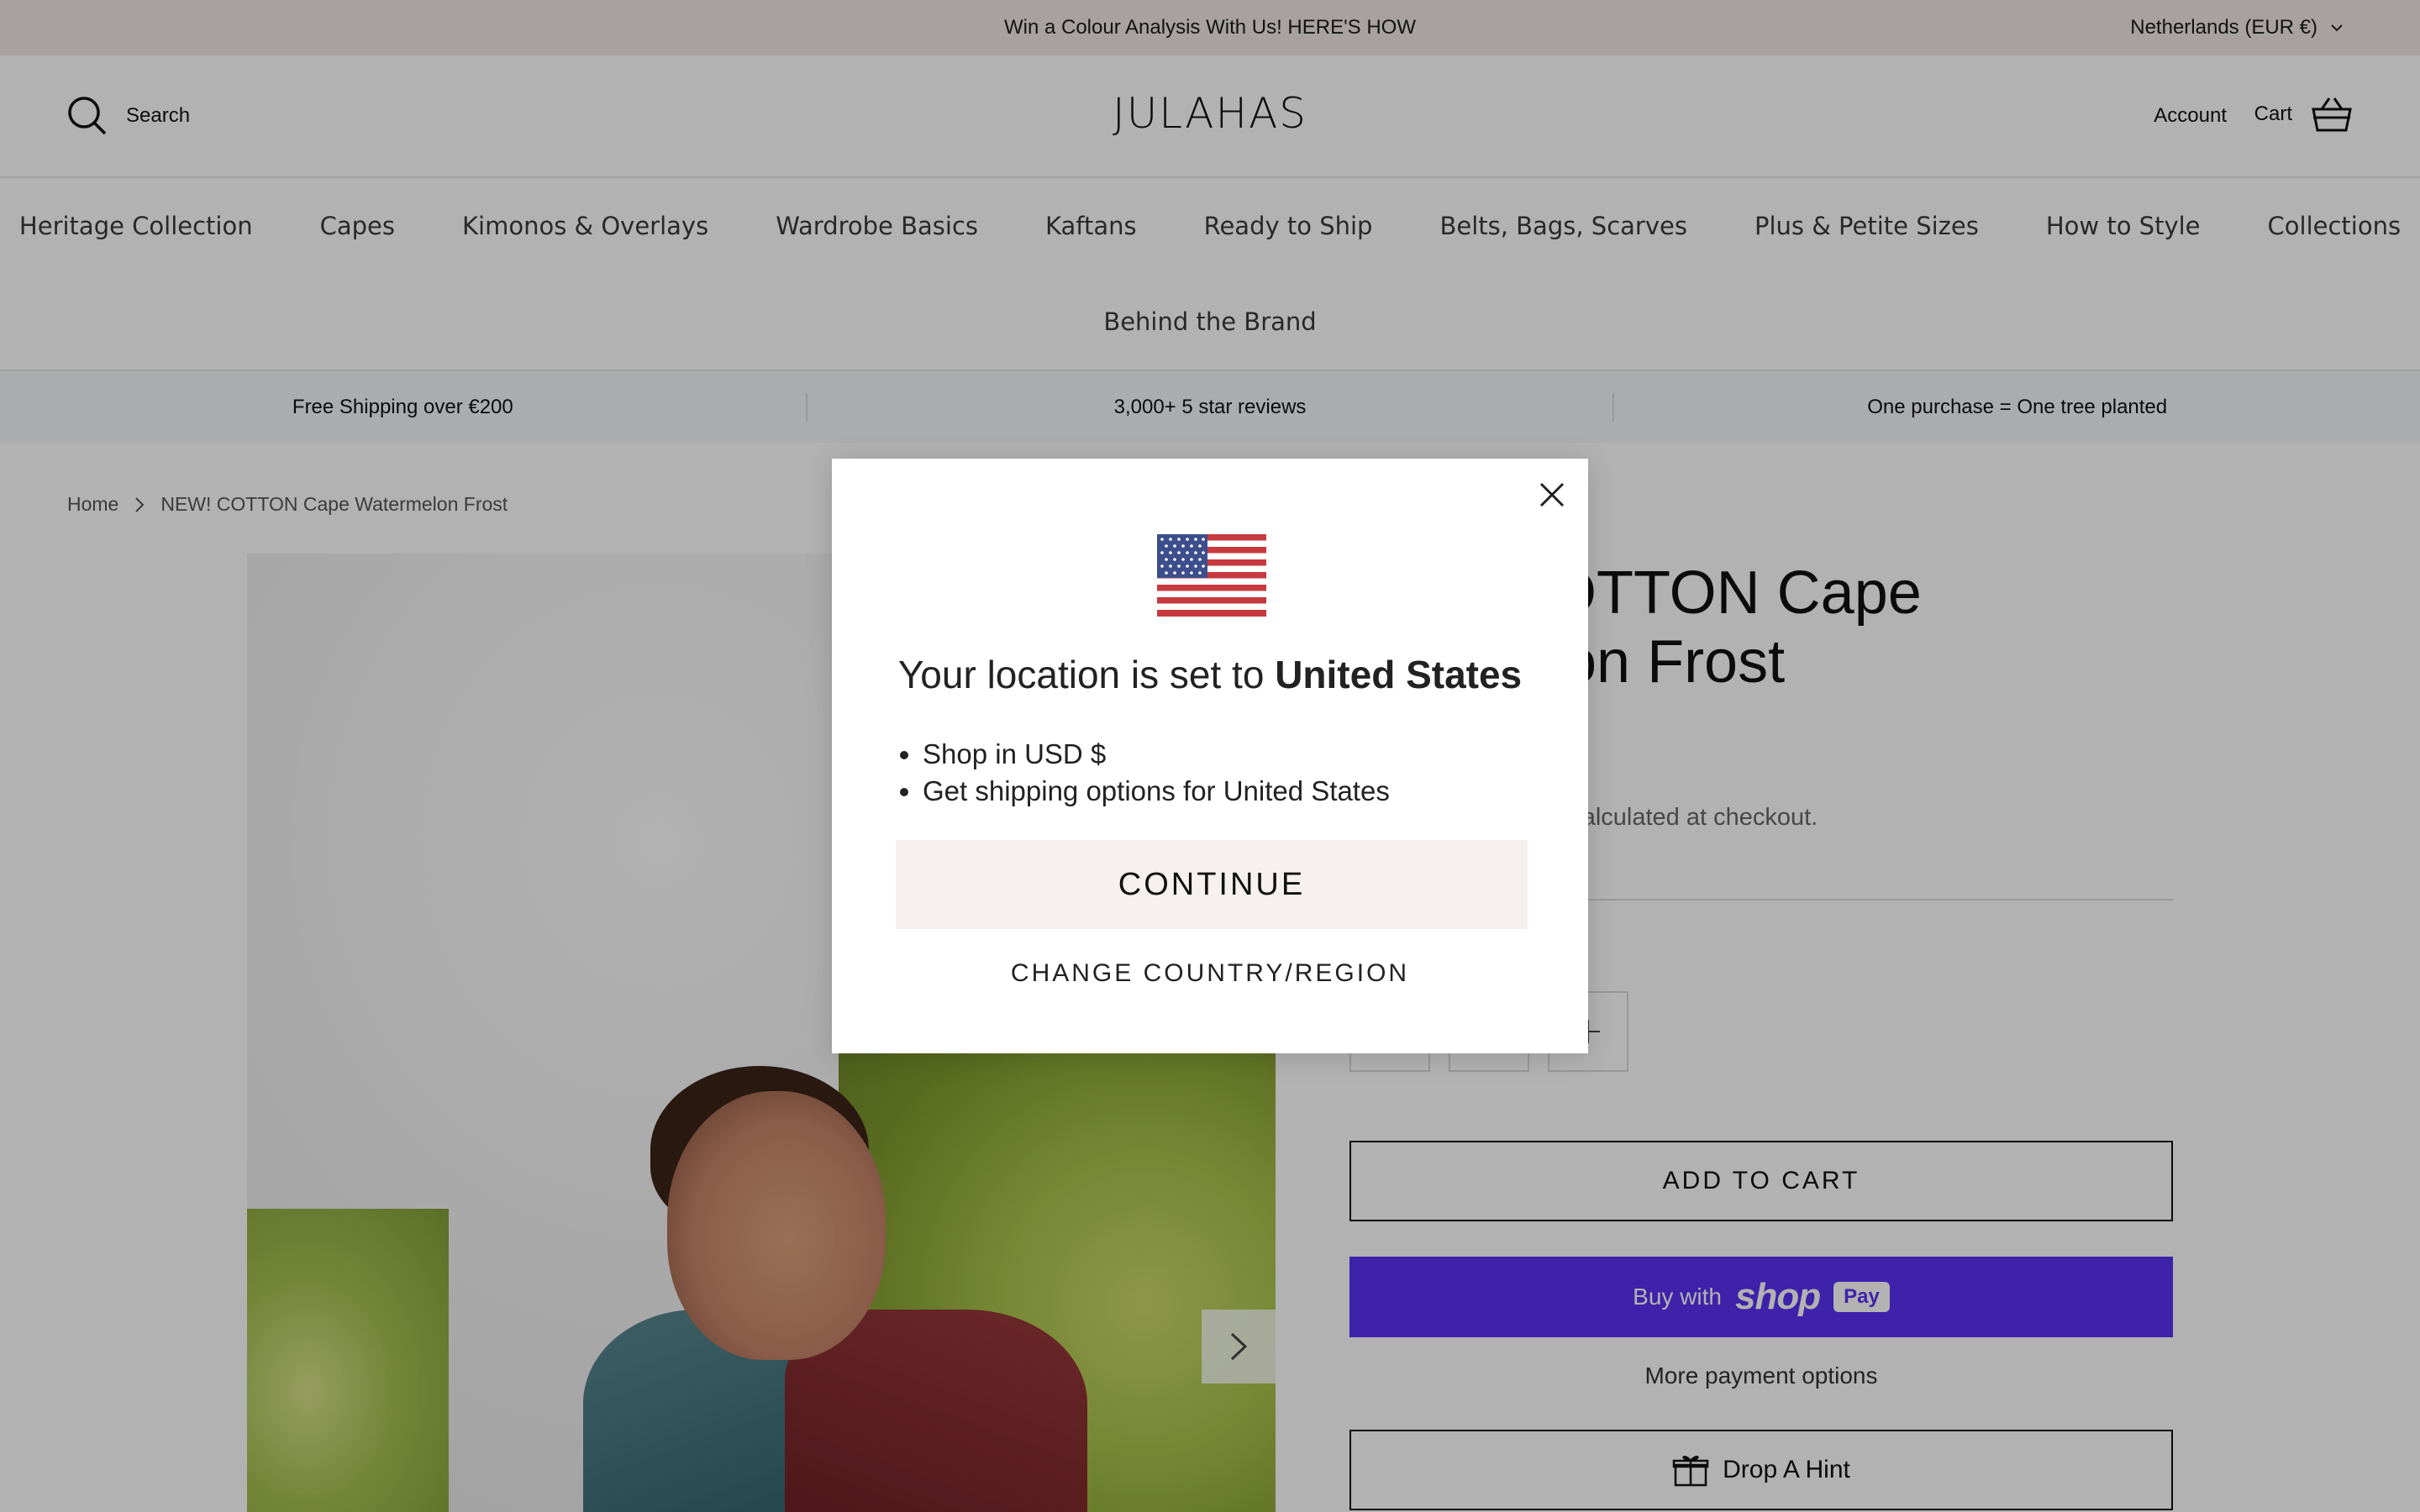 Image resolution: width=2420 pixels, height=1512 pixels. I want to click on close-icon, so click(1552, 494).